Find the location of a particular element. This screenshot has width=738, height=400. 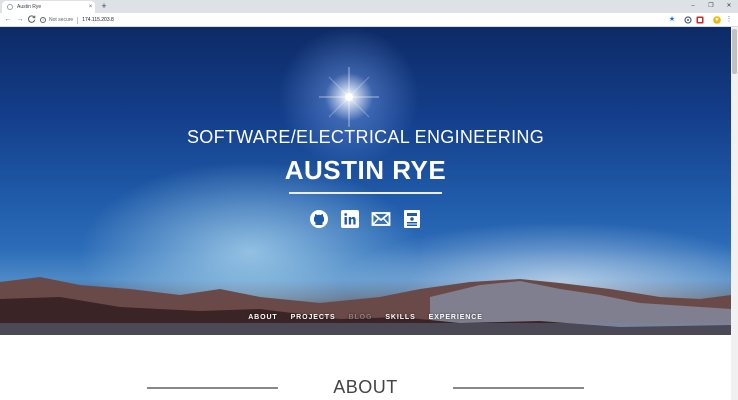

info-icon: i is located at coordinates (43, 20).